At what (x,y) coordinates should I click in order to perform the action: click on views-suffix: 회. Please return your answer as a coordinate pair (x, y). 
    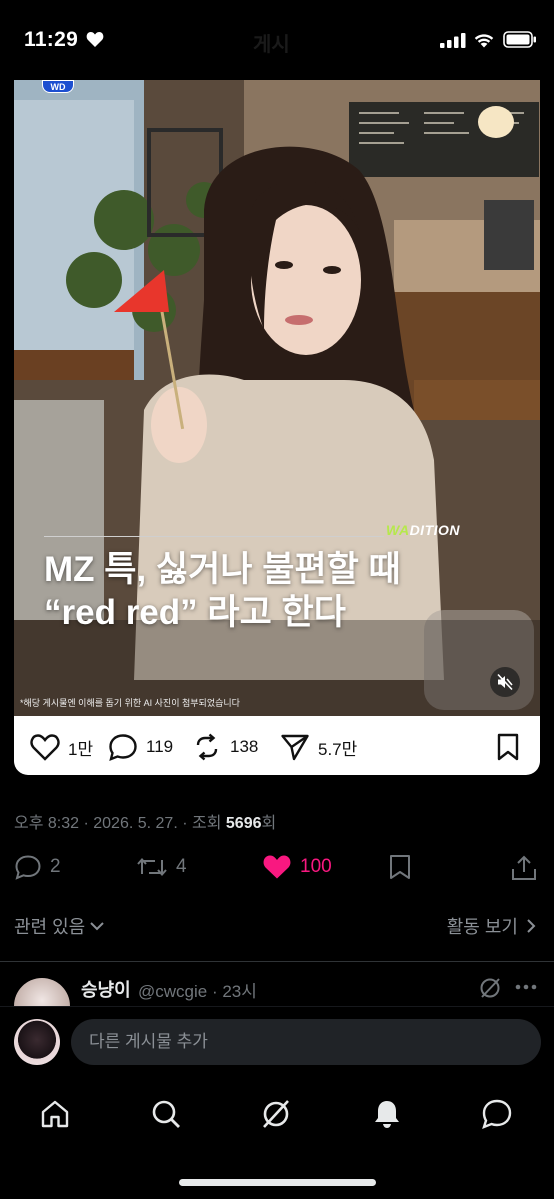
    Looking at the image, I should click on (269, 823).